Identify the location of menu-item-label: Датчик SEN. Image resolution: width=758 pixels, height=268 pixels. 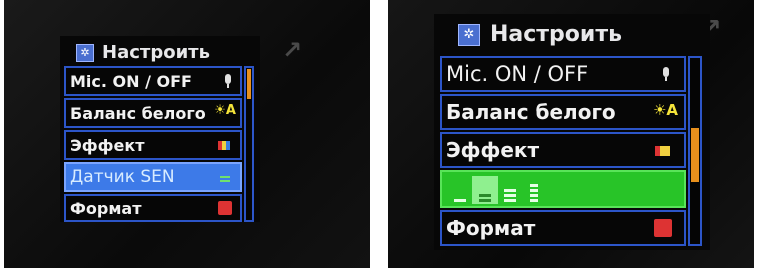
(122, 177).